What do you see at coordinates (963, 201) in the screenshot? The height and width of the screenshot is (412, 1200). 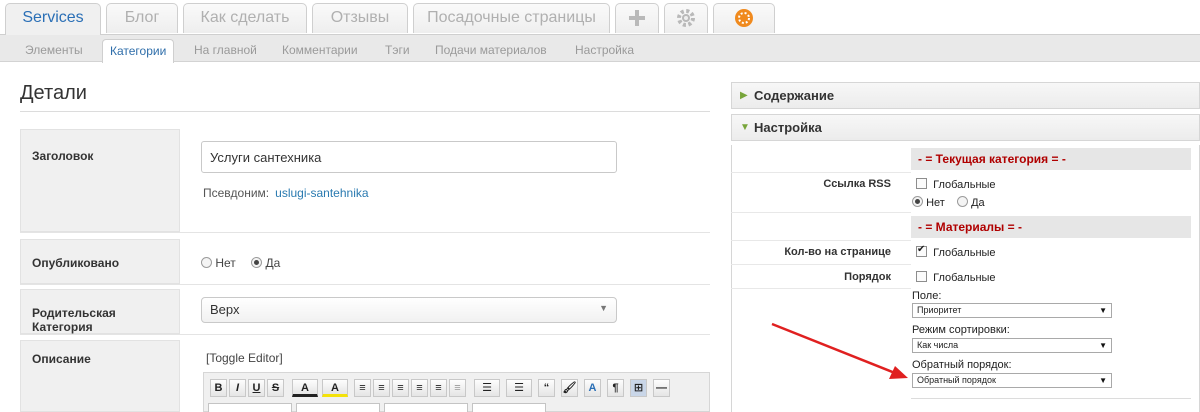 I see `rss-yes-radio` at bounding box center [963, 201].